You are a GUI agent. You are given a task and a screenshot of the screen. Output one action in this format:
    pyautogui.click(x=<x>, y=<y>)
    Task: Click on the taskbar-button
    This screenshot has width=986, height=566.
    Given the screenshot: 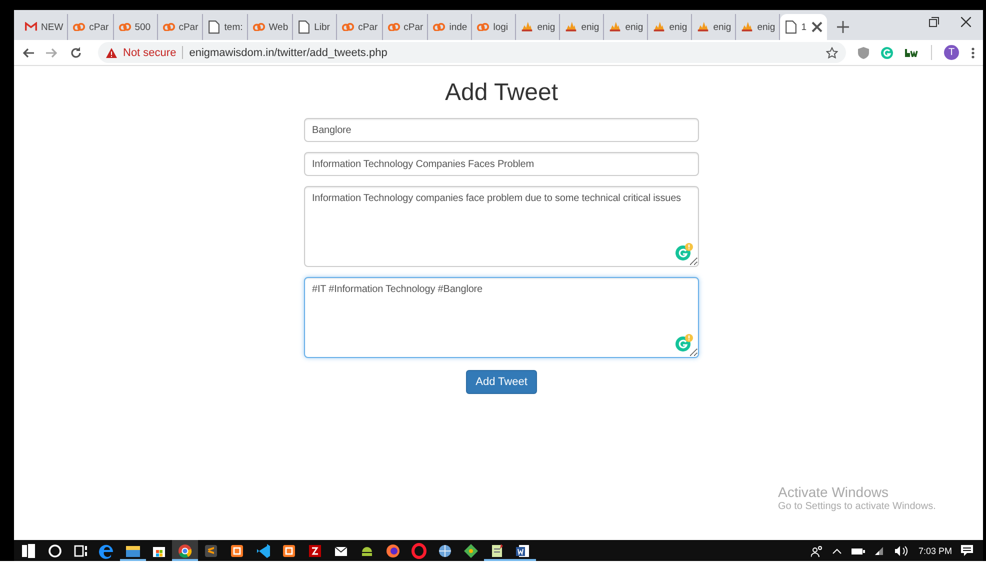 What is the action you would take?
    pyautogui.click(x=185, y=550)
    